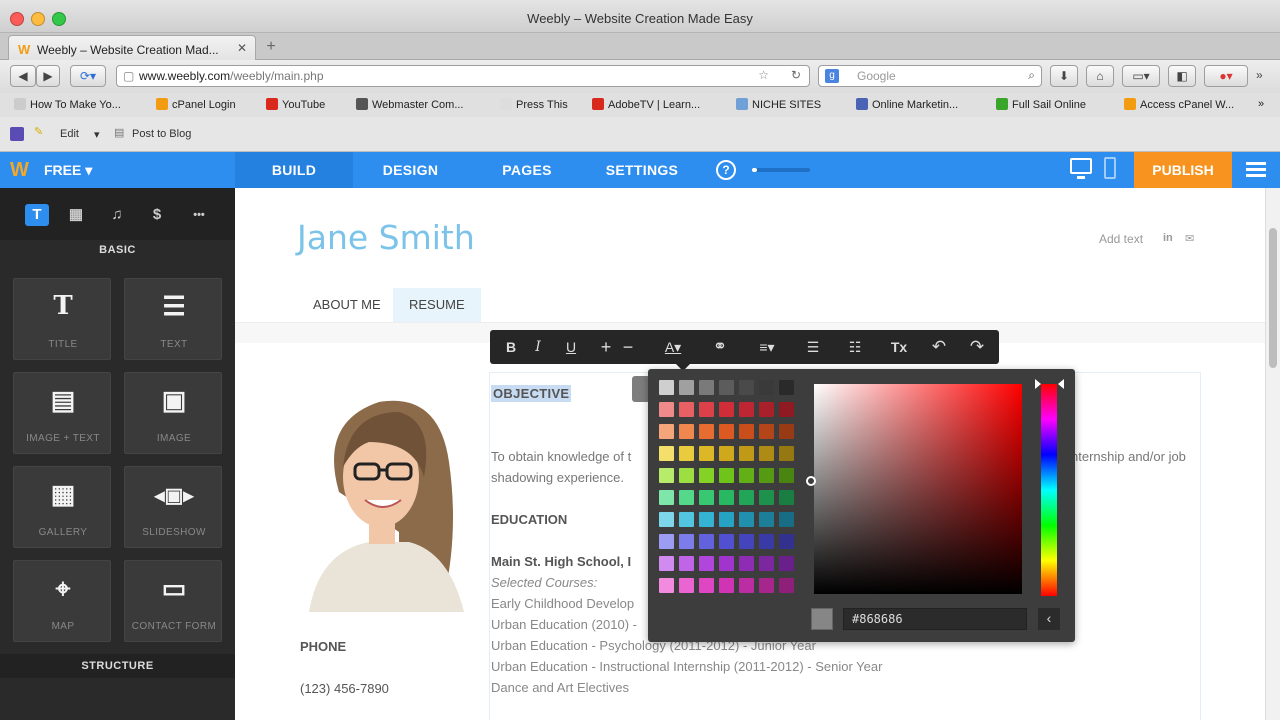 The height and width of the screenshot is (720, 1280). Describe the element at coordinates (531, 393) in the screenshot. I see `objective-heading: OBJECTIVE` at that location.